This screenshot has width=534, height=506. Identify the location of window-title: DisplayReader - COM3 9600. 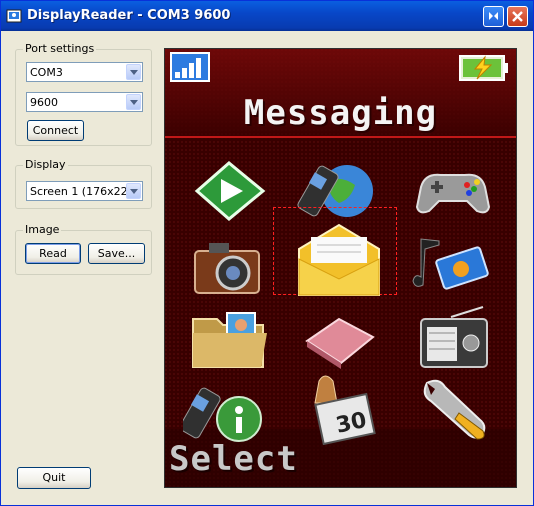
(129, 15).